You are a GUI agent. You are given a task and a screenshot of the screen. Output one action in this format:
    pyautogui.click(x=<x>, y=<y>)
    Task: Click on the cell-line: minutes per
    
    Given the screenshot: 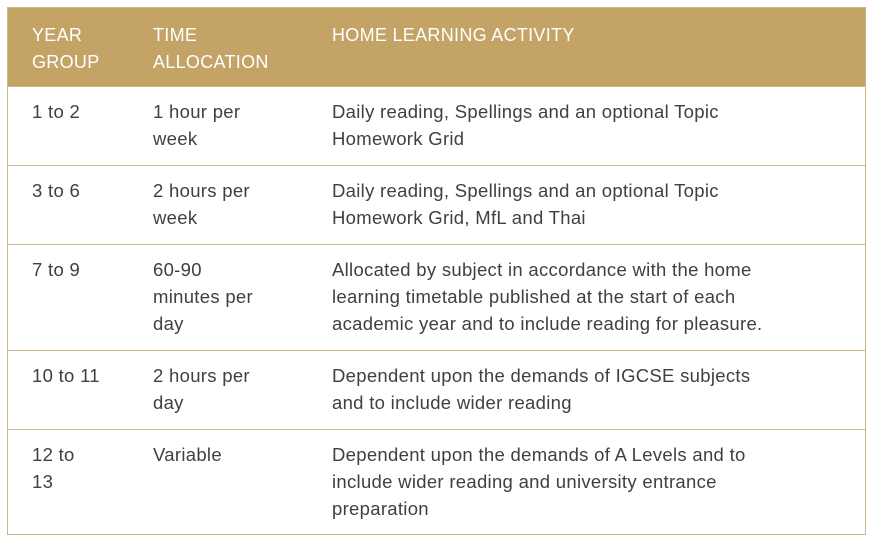 What is the action you would take?
    pyautogui.click(x=203, y=296)
    